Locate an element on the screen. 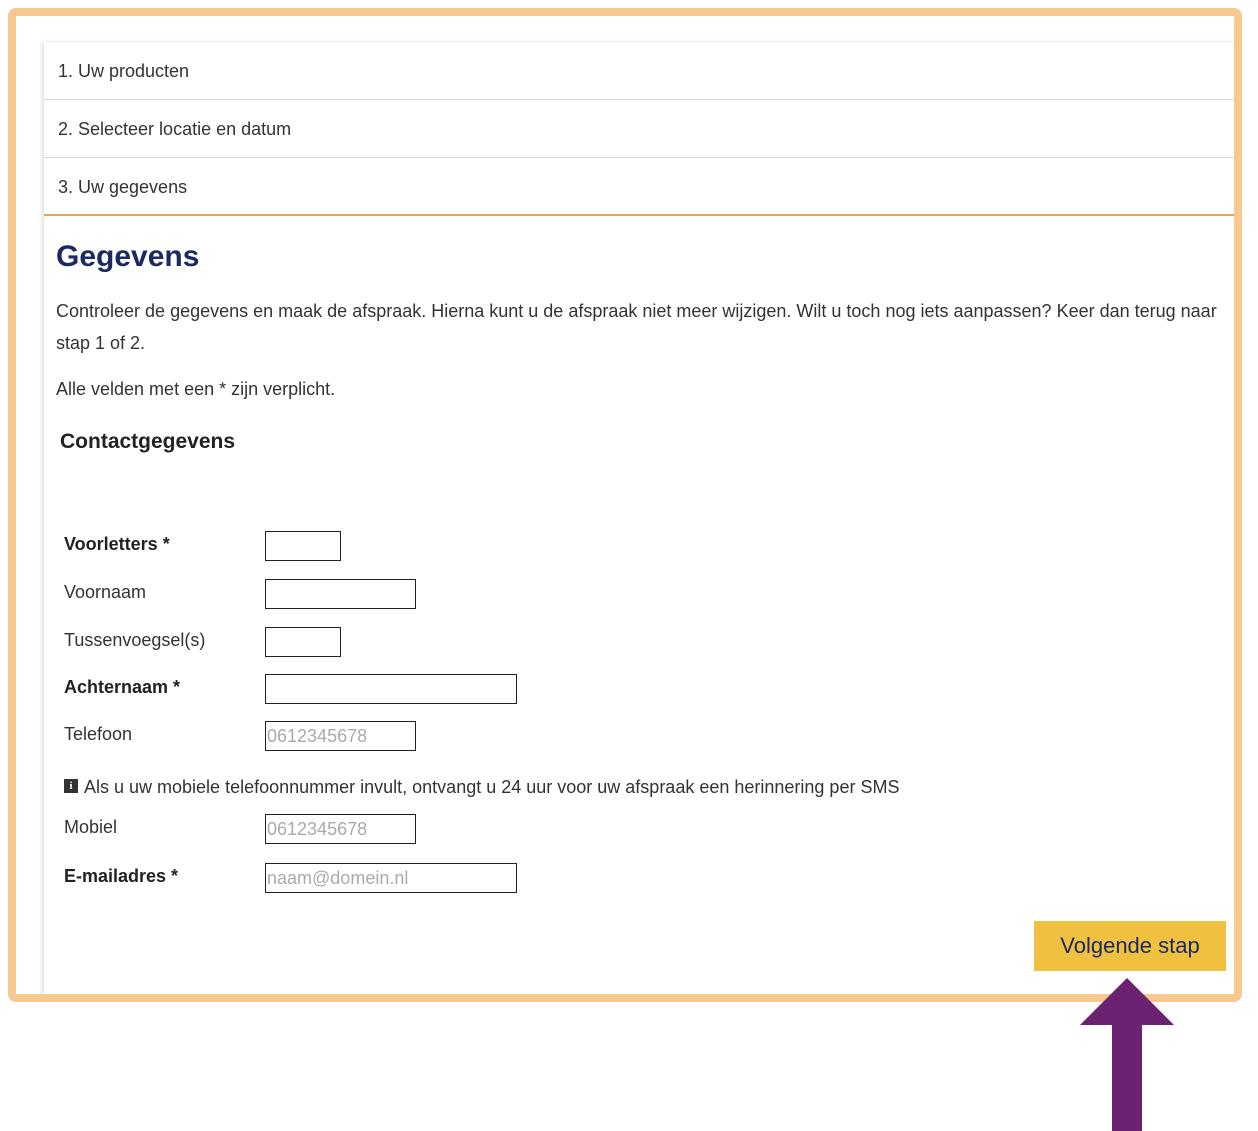 The image size is (1258, 1131). step-label: 1. Uw producten is located at coordinates (124, 71).